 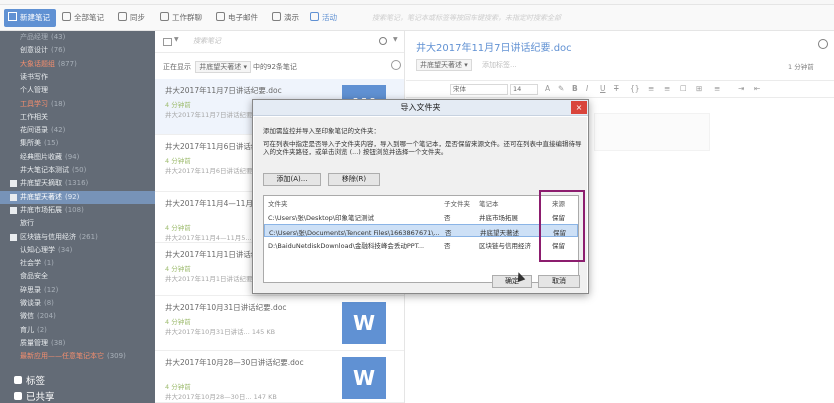 I want to click on remove-folder-button: 移除(R), so click(x=354, y=179).